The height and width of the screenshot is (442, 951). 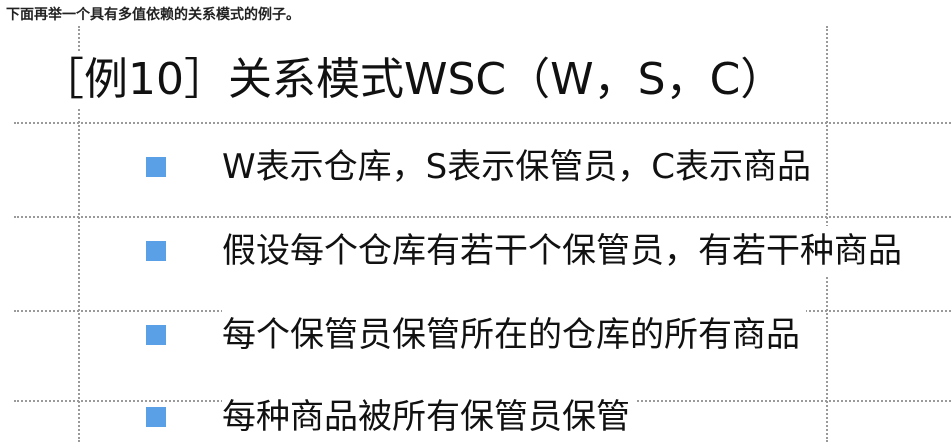 What do you see at coordinates (153, 15) in the screenshot?
I see `intro-text: 下面再举一个具有多值依赖的关系模式的例子。` at bounding box center [153, 15].